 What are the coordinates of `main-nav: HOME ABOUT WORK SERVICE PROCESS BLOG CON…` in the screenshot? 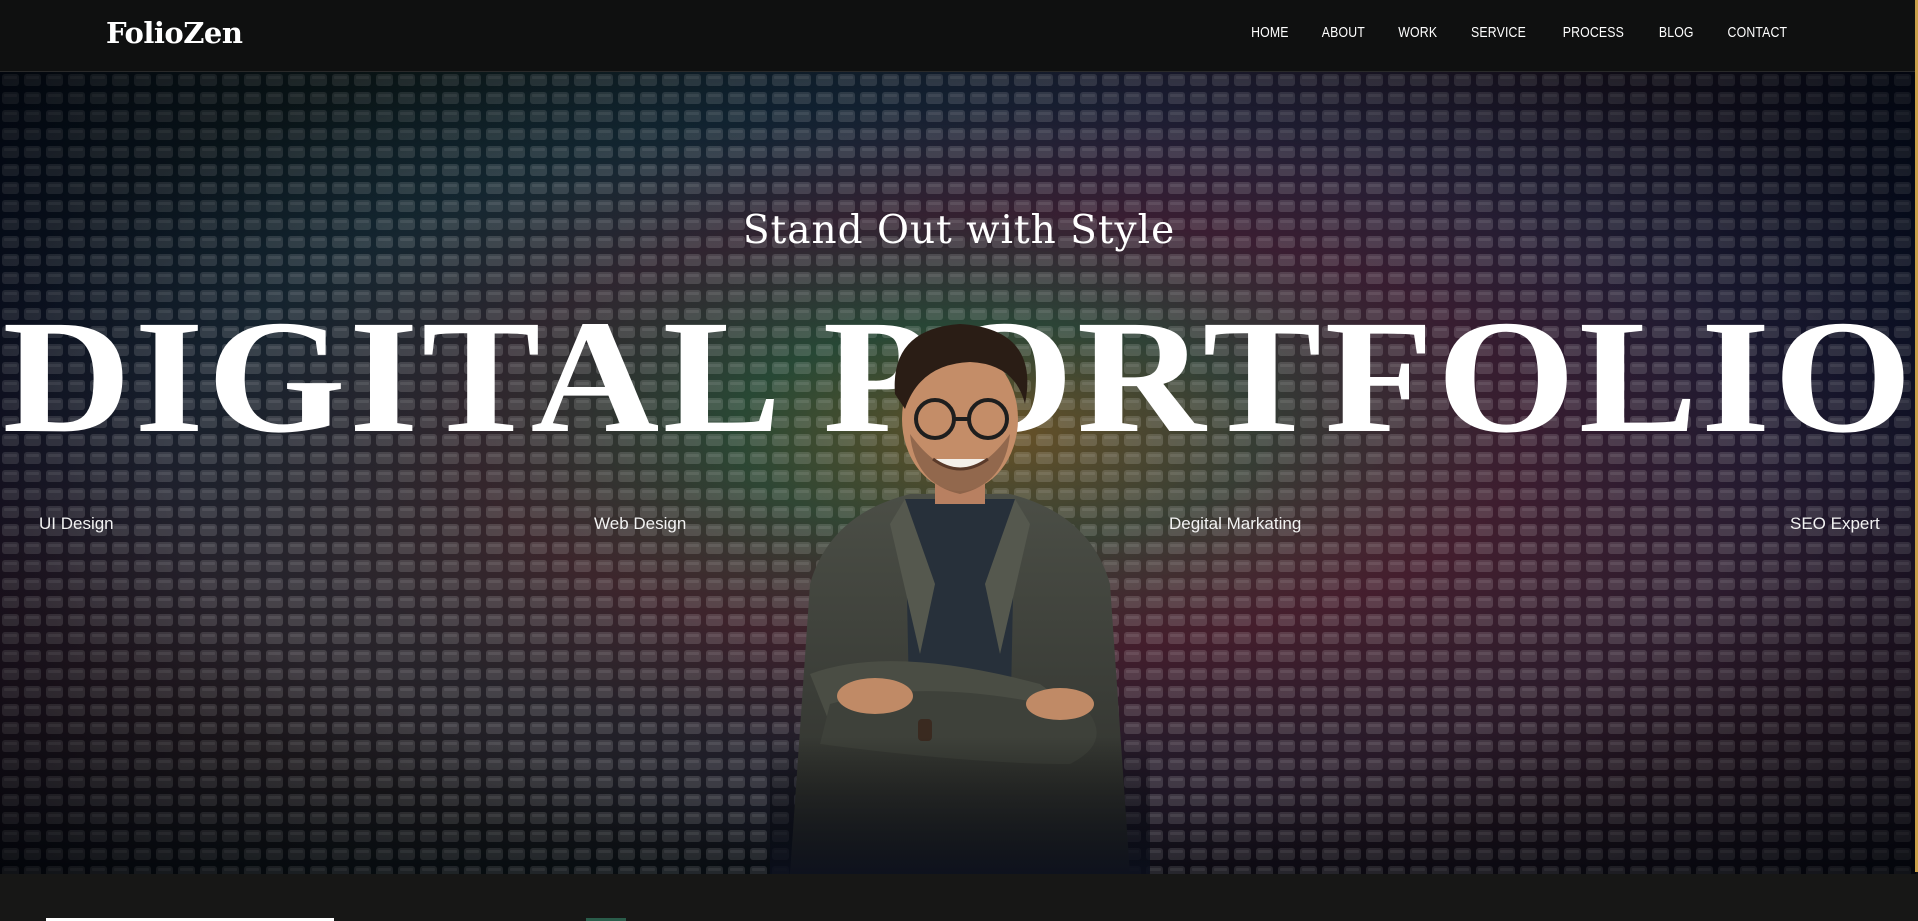 It's located at (1520, 32).